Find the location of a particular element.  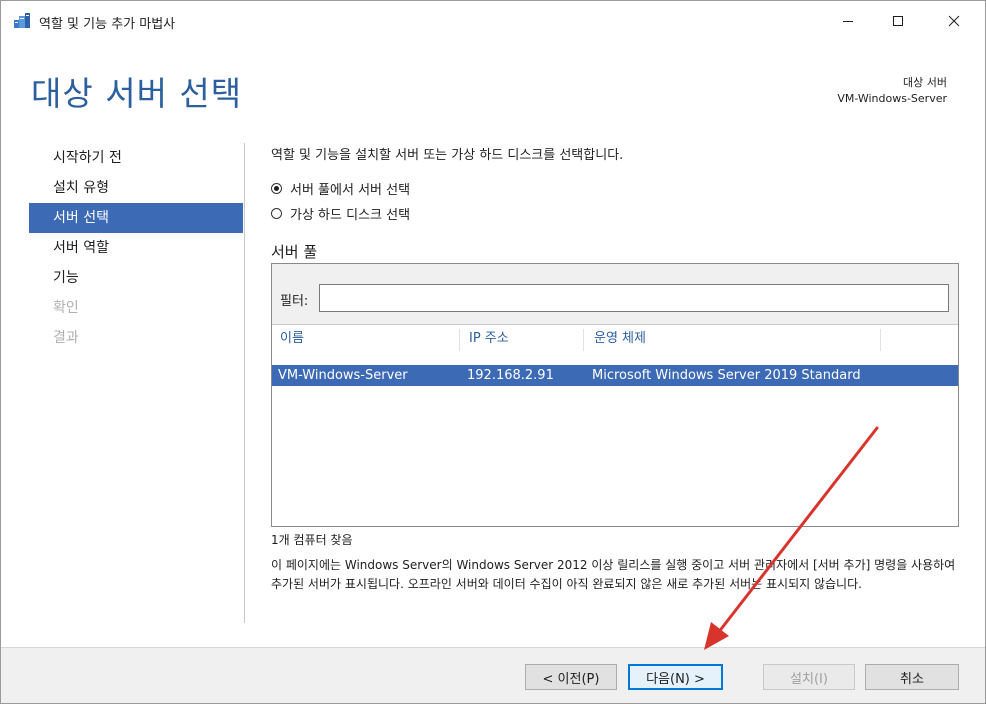

nav-item-before-you-begin: 시작하기 전 is located at coordinates (136, 158).